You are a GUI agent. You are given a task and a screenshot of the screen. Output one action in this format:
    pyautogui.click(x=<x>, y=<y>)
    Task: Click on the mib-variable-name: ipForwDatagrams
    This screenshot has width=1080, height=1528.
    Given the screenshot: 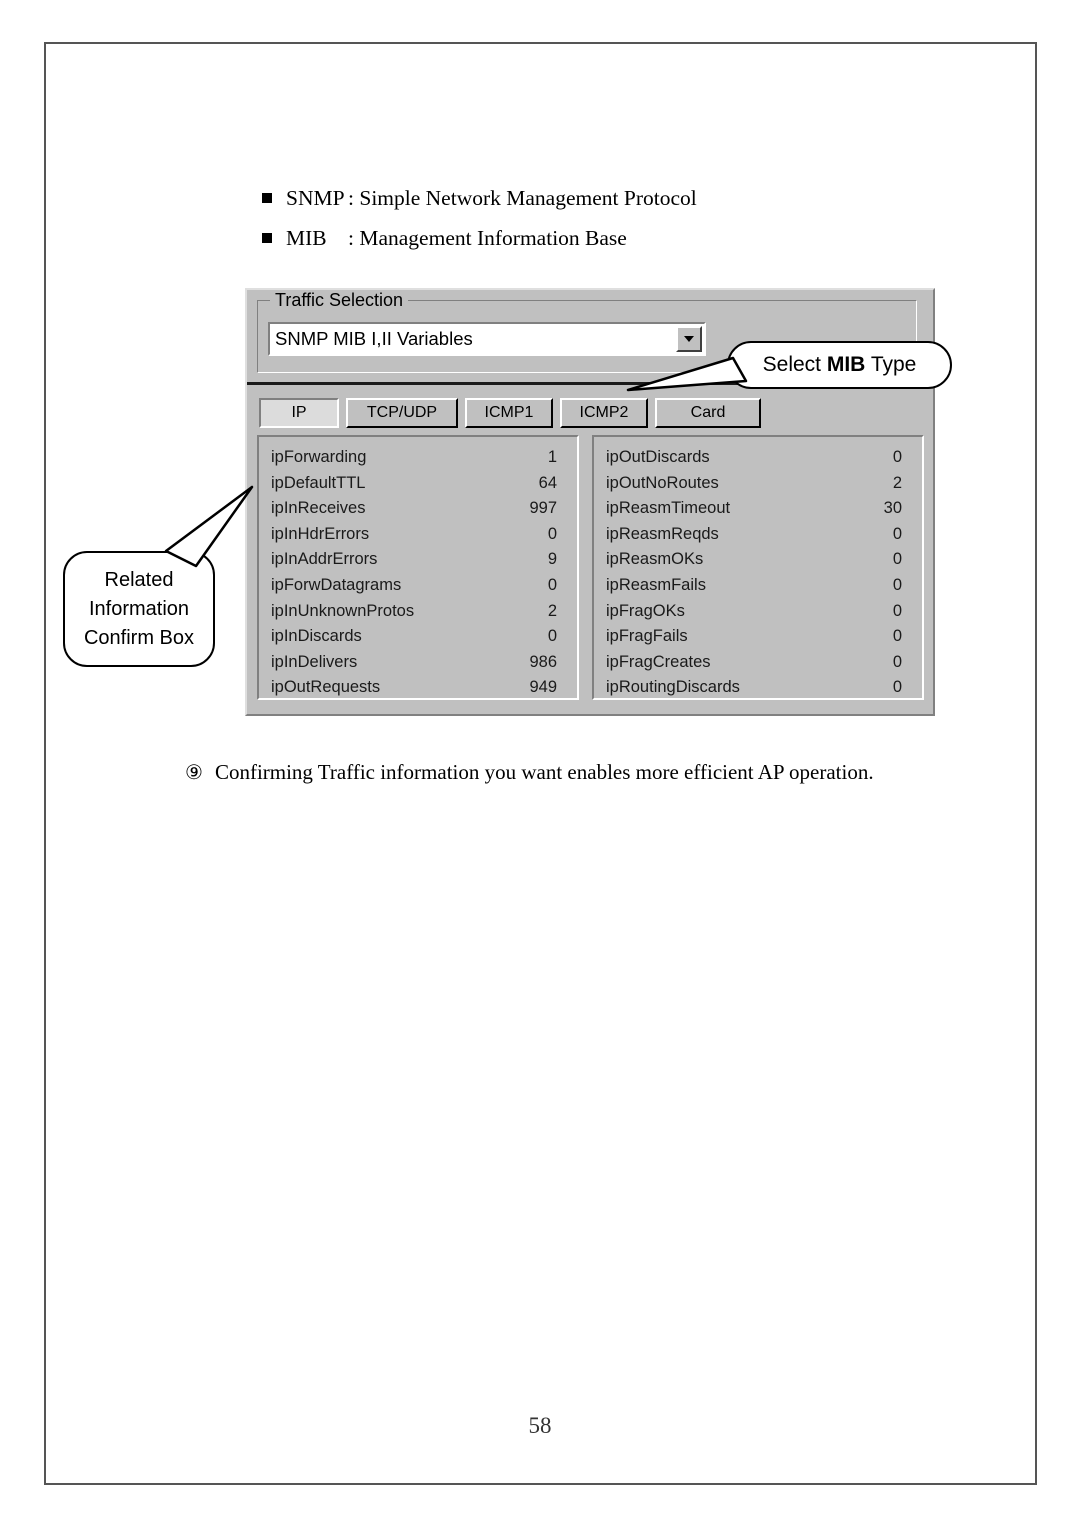 What is the action you would take?
    pyautogui.click(x=336, y=584)
    